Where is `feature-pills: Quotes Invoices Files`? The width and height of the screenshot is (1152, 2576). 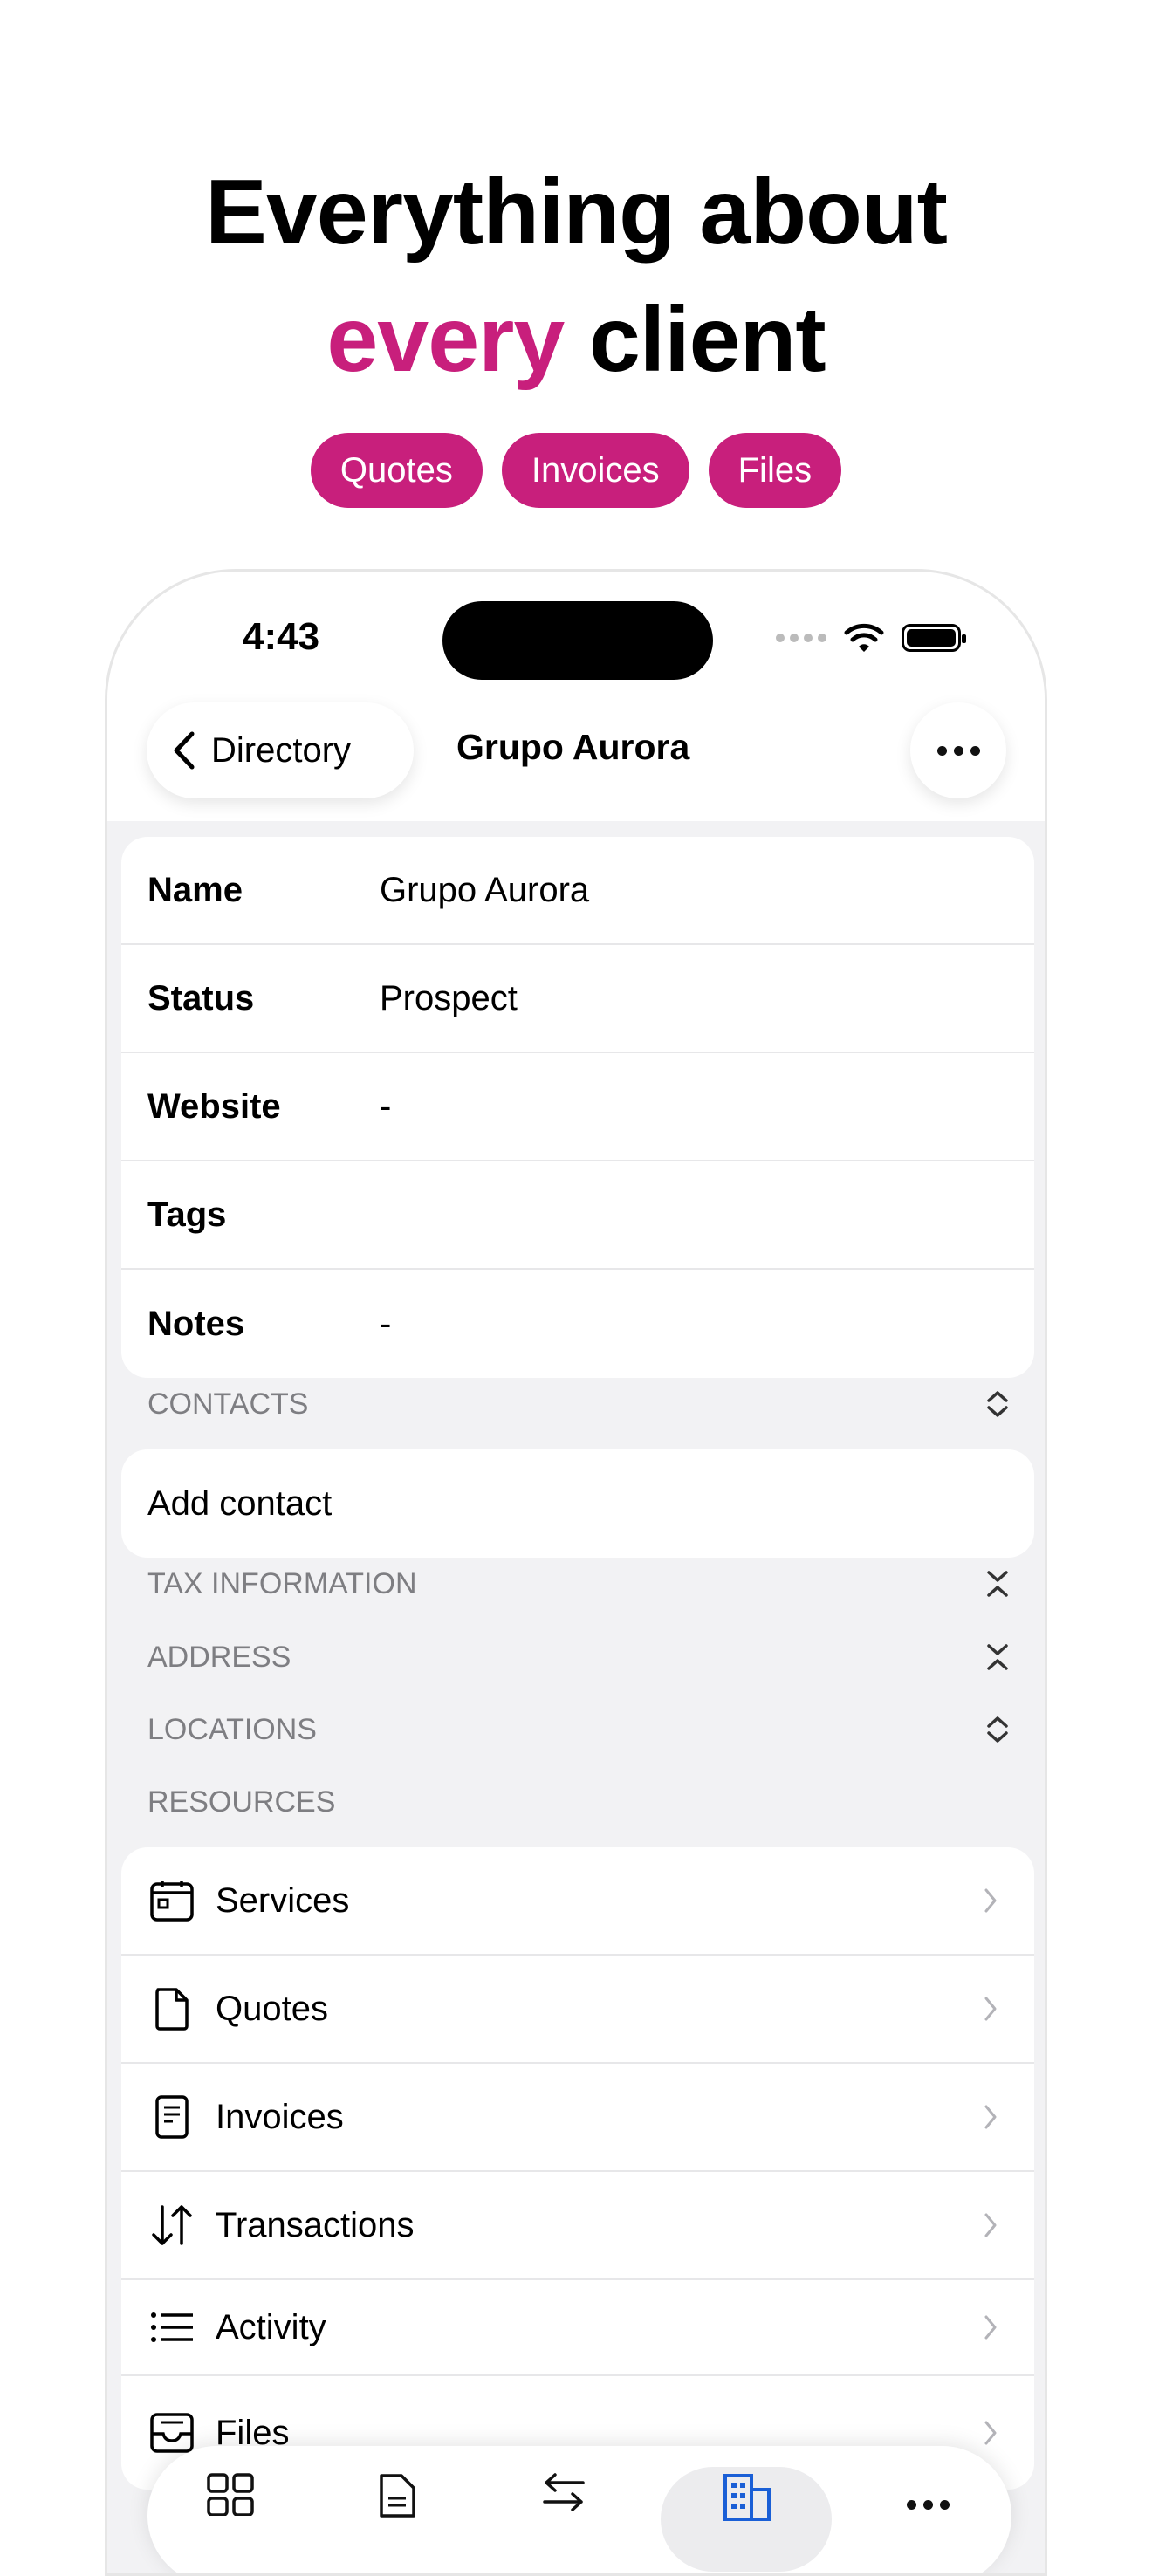
feature-pills: Quotes Invoices Files is located at coordinates (576, 470).